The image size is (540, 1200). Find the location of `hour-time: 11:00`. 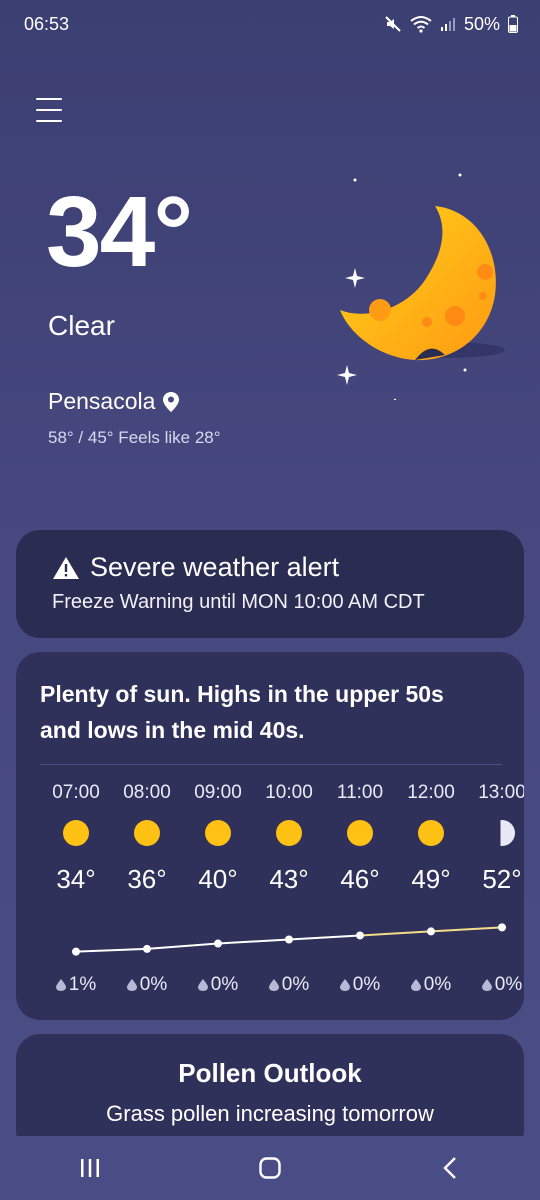

hour-time: 11:00 is located at coordinates (360, 792).